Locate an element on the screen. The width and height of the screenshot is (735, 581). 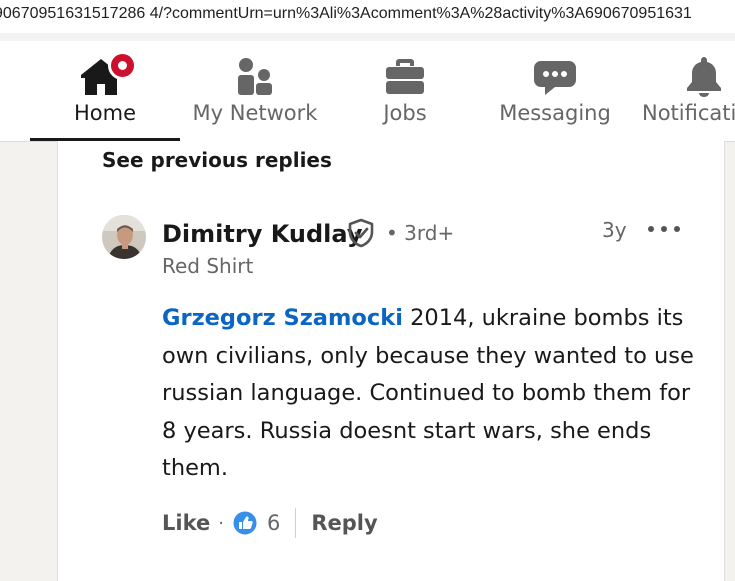
verified-shield-icon is located at coordinates (361, 235).